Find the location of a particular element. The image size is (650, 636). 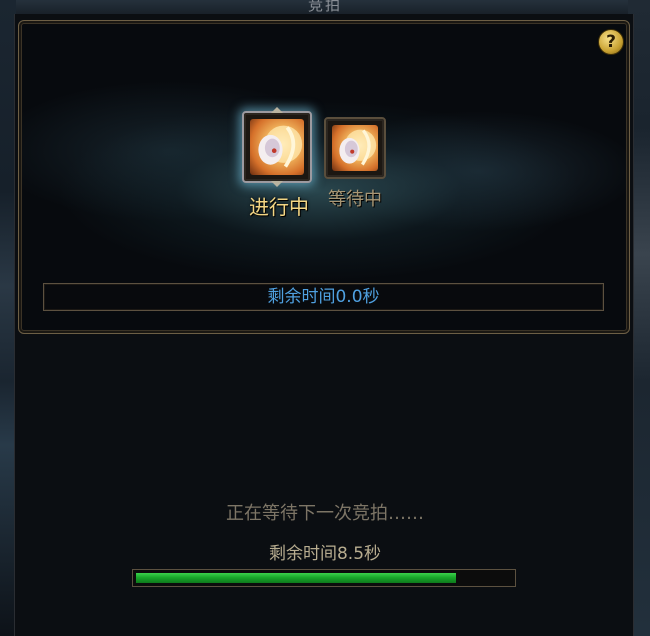

auction-item-slot-active is located at coordinates (277, 147).